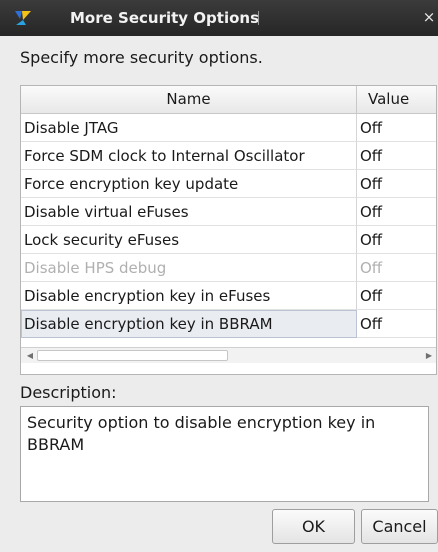 Image resolution: width=438 pixels, height=552 pixels. Describe the element at coordinates (429, 17) in the screenshot. I see `close-icon: ×` at that location.